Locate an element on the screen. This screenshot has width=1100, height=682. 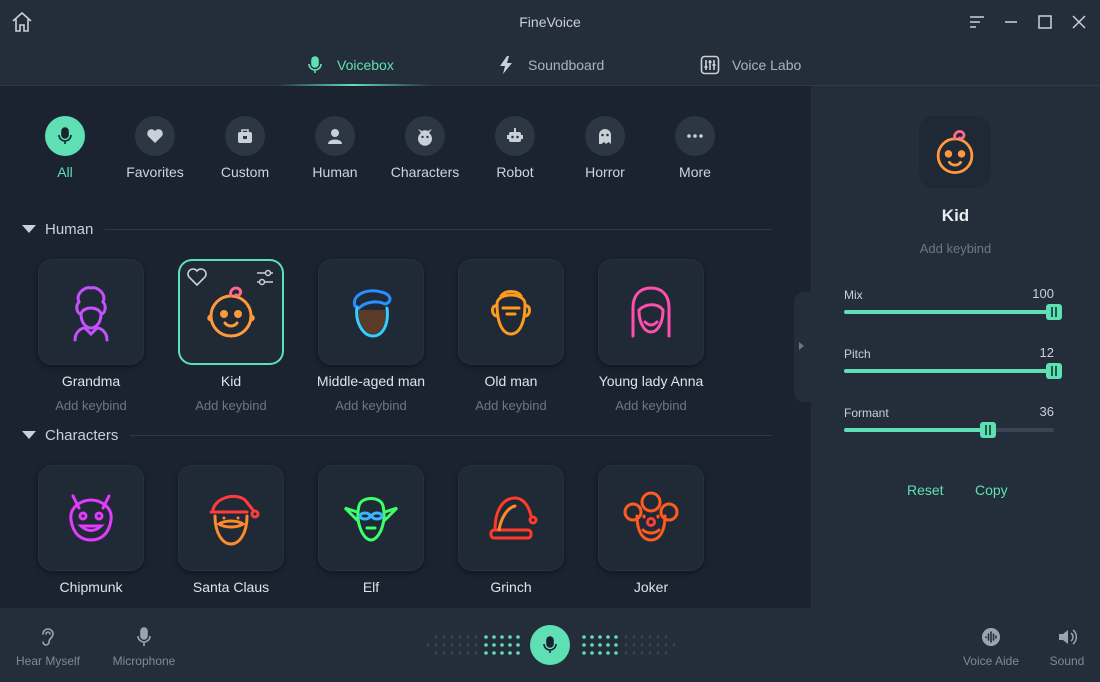
voice-name: Old man is located at coordinates (511, 381).